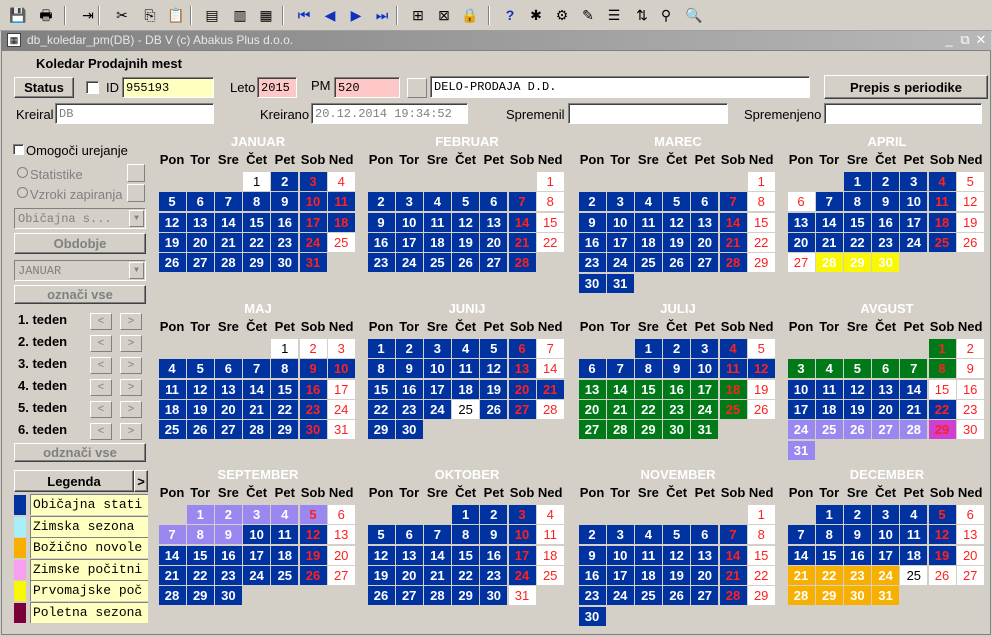 The image size is (992, 637). What do you see at coordinates (829, 263) in the screenshot?
I see `day-cell: 28` at bounding box center [829, 263].